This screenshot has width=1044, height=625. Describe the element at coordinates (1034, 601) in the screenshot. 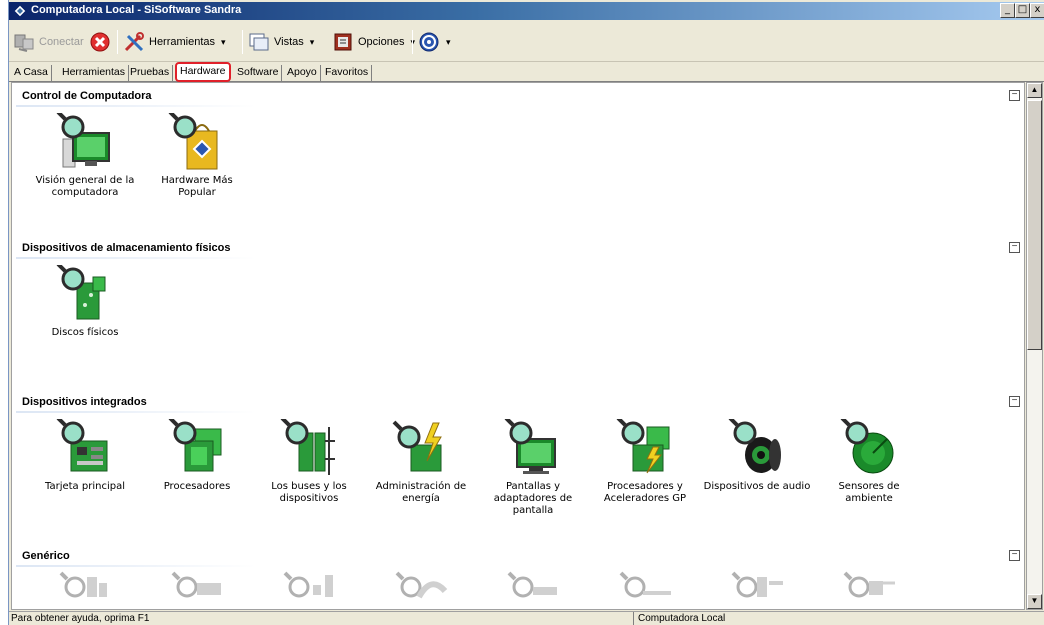

I see `scroll-down-button: ▼` at that location.